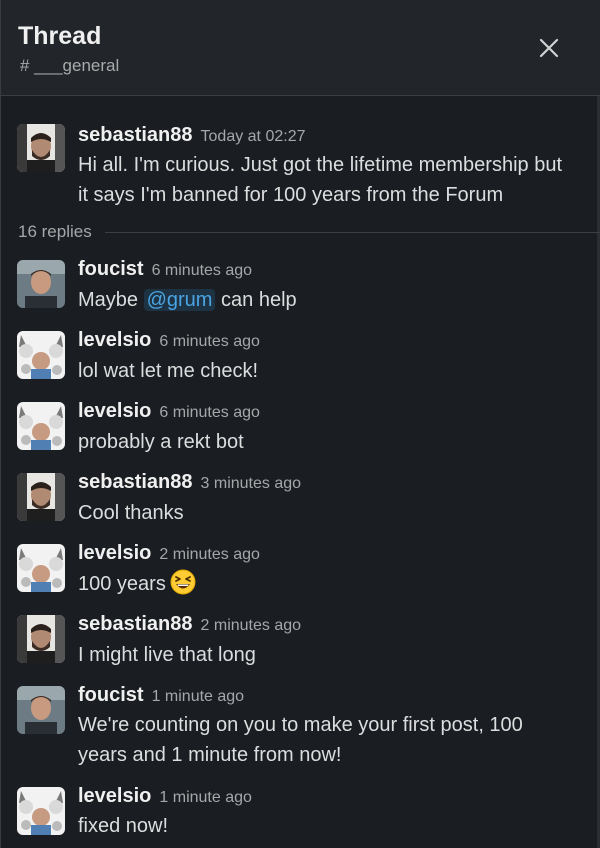 The image size is (600, 848). Describe the element at coordinates (60, 36) in the screenshot. I see `thread-title: Thread` at that location.